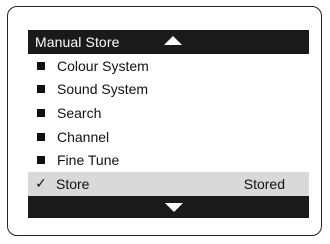 The width and height of the screenshot is (330, 244). Describe the element at coordinates (174, 207) in the screenshot. I see `down-arrow-icon` at that location.